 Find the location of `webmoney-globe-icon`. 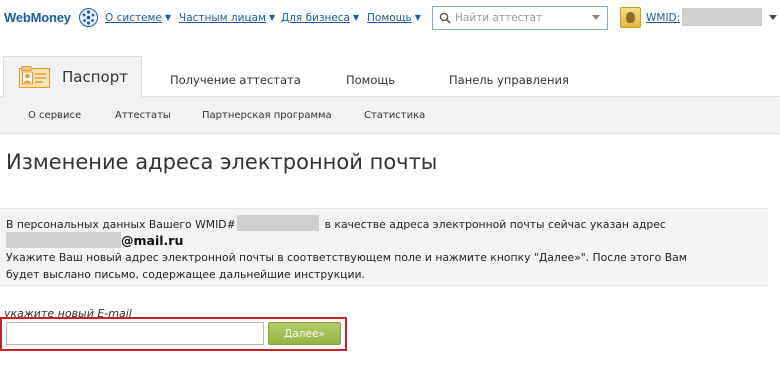

webmoney-globe-icon is located at coordinates (88, 17).